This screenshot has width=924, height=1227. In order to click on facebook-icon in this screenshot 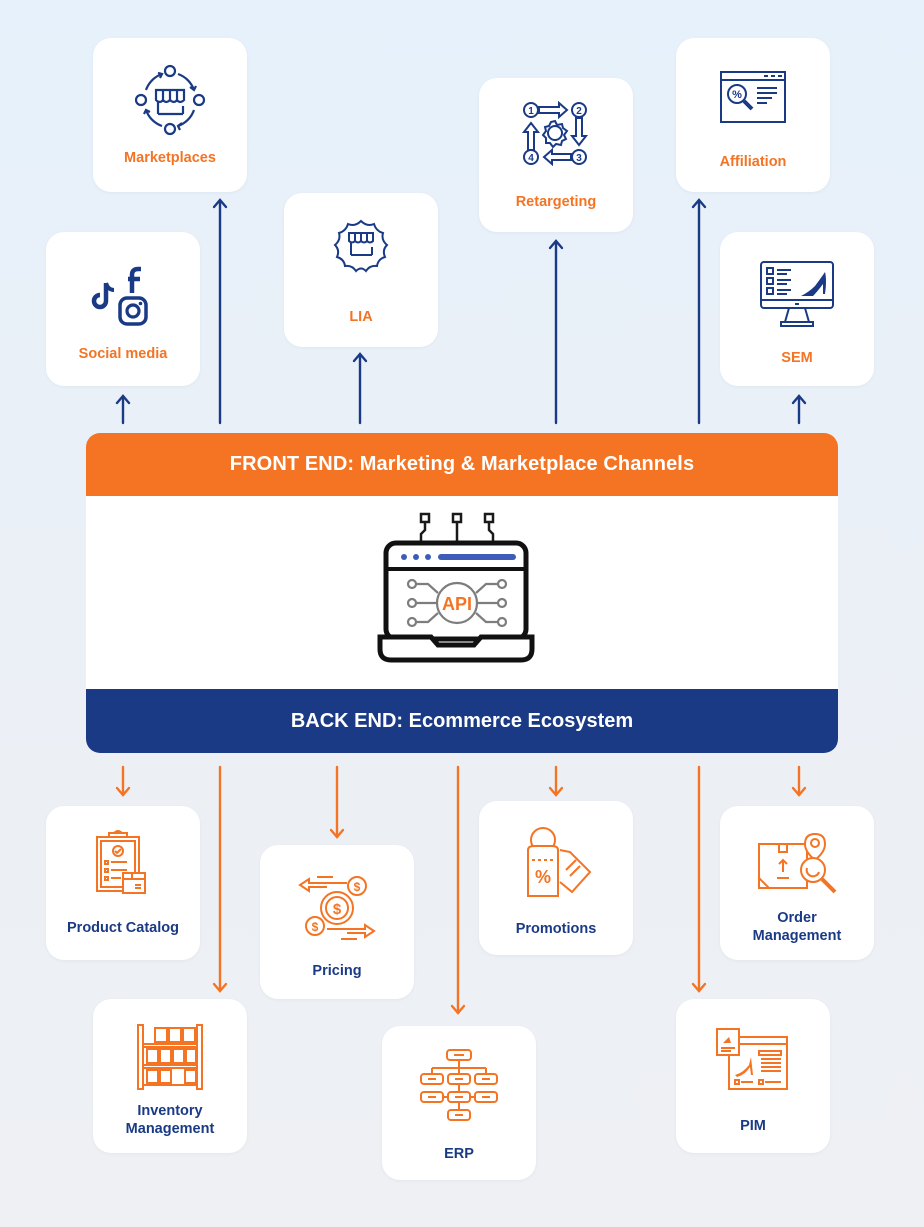, I will do `click(134, 279)`.